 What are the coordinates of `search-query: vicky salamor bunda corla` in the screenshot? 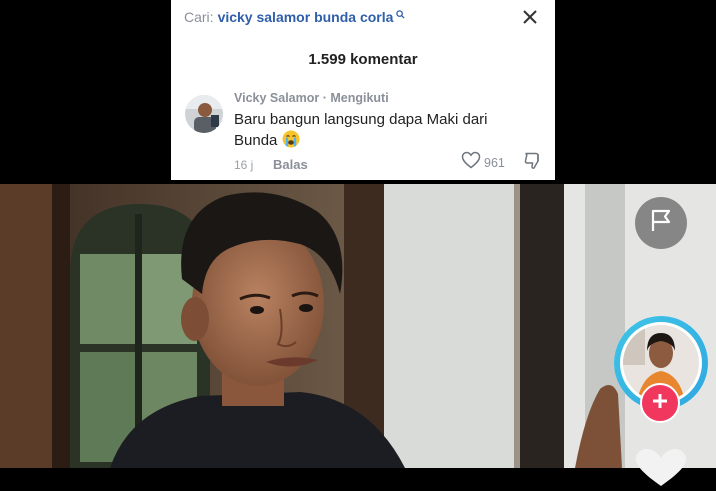 It's located at (306, 17).